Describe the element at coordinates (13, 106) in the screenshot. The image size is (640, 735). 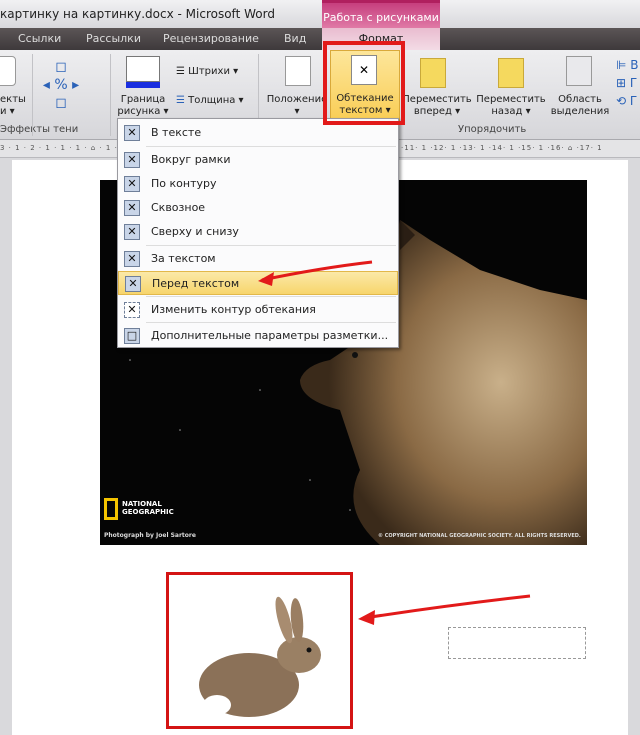
I see `shadow-effects-button: екты и ▾` at that location.